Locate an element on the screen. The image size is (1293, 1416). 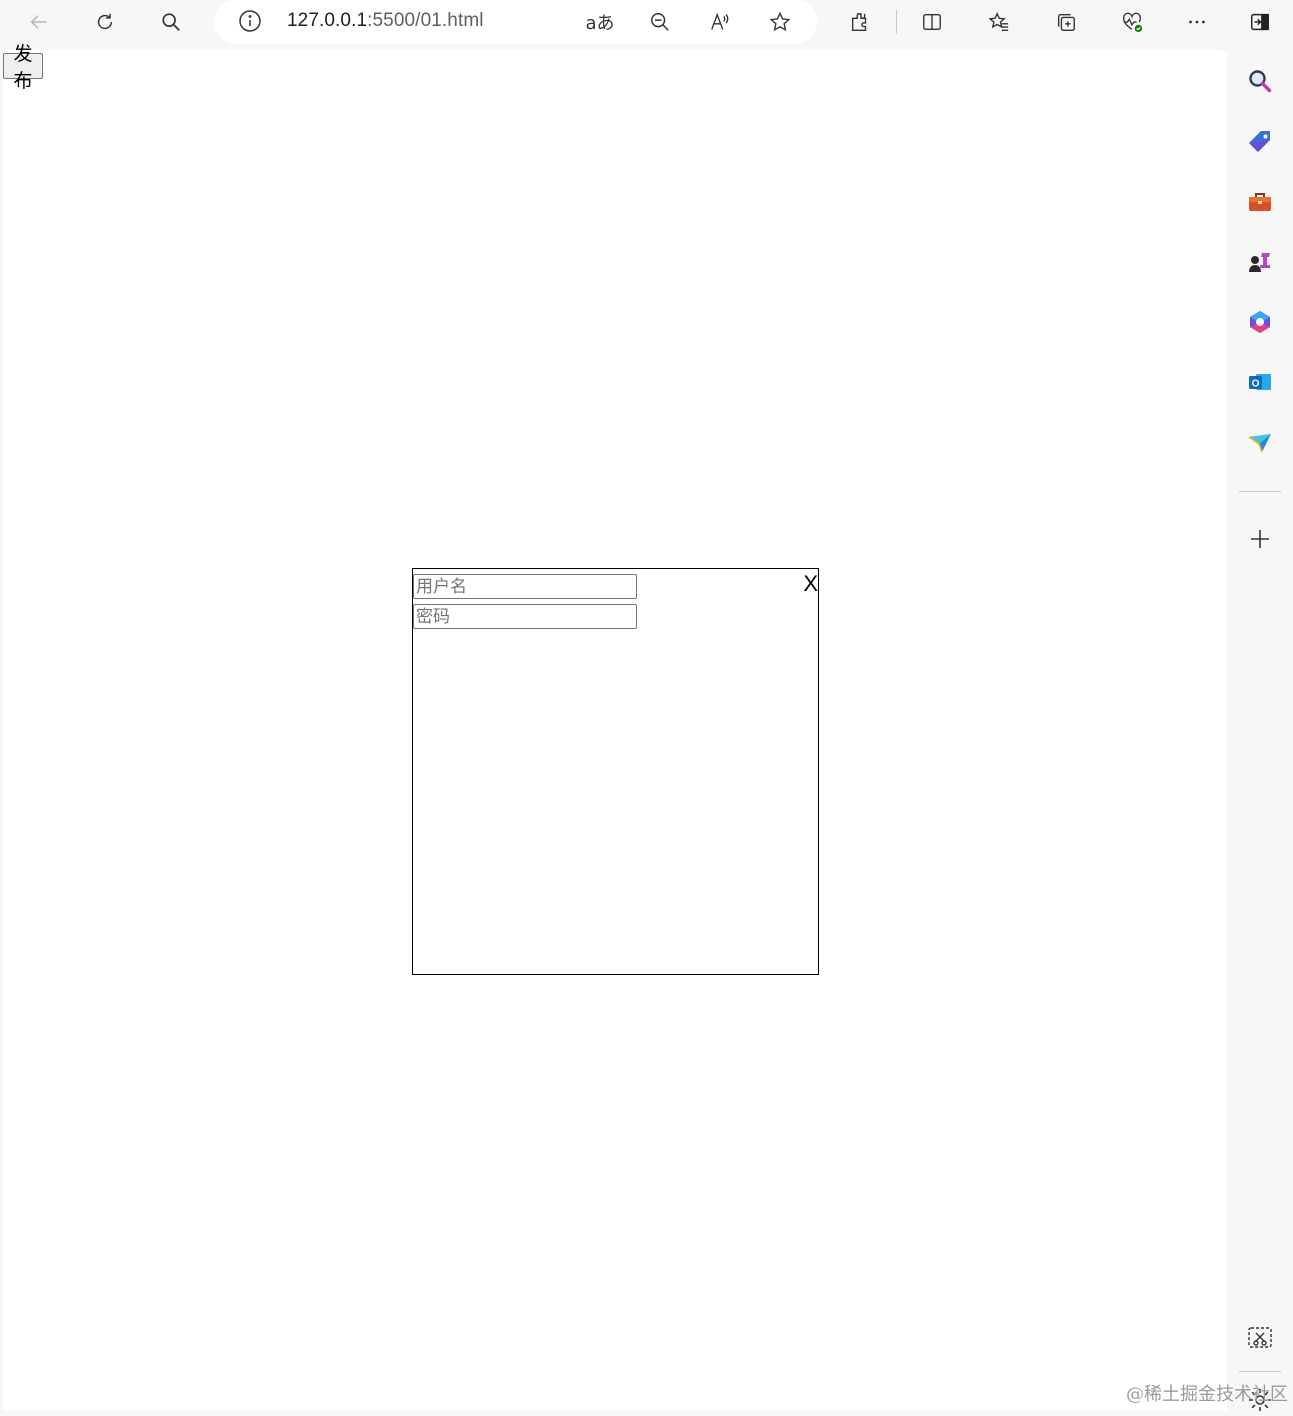
watermark-text: @稀土掘金技术社区 is located at coordinates (1207, 1394).